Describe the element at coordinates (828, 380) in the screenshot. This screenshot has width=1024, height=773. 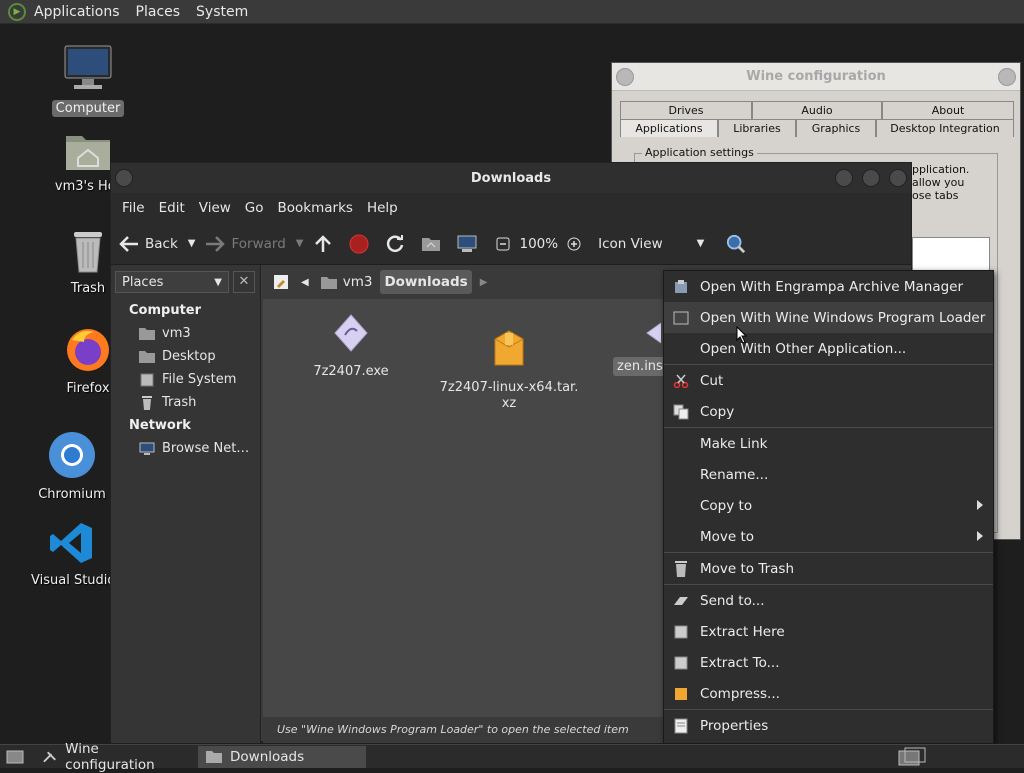
I see `menu-item-cut: Cut` at that location.